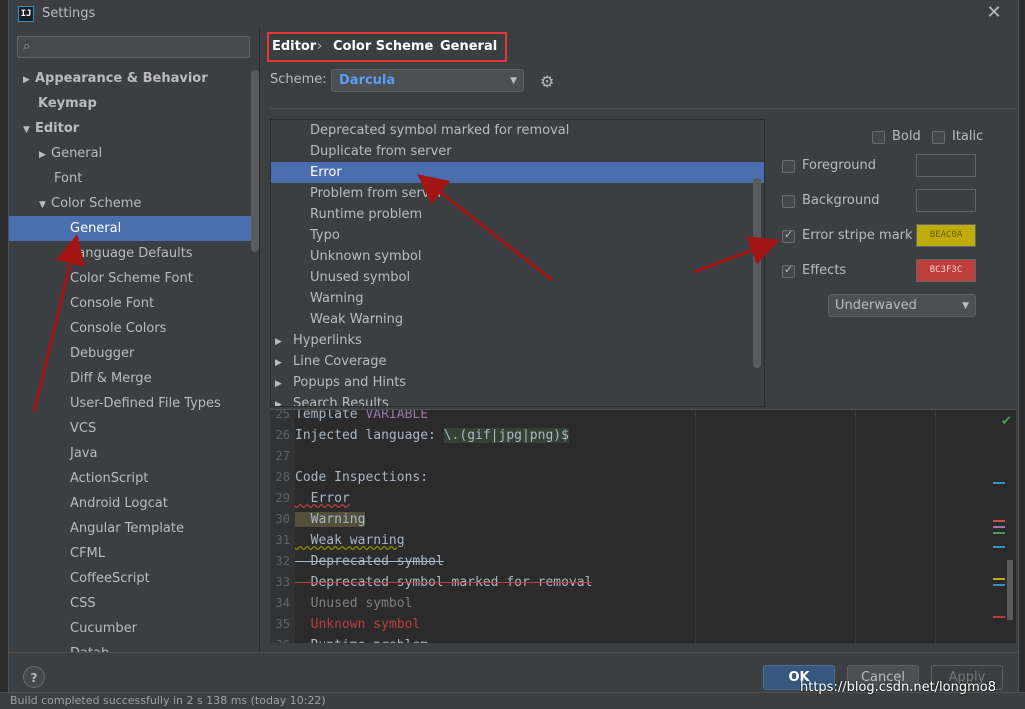  What do you see at coordinates (946, 200) in the screenshot?
I see `background-color-swatch` at bounding box center [946, 200].